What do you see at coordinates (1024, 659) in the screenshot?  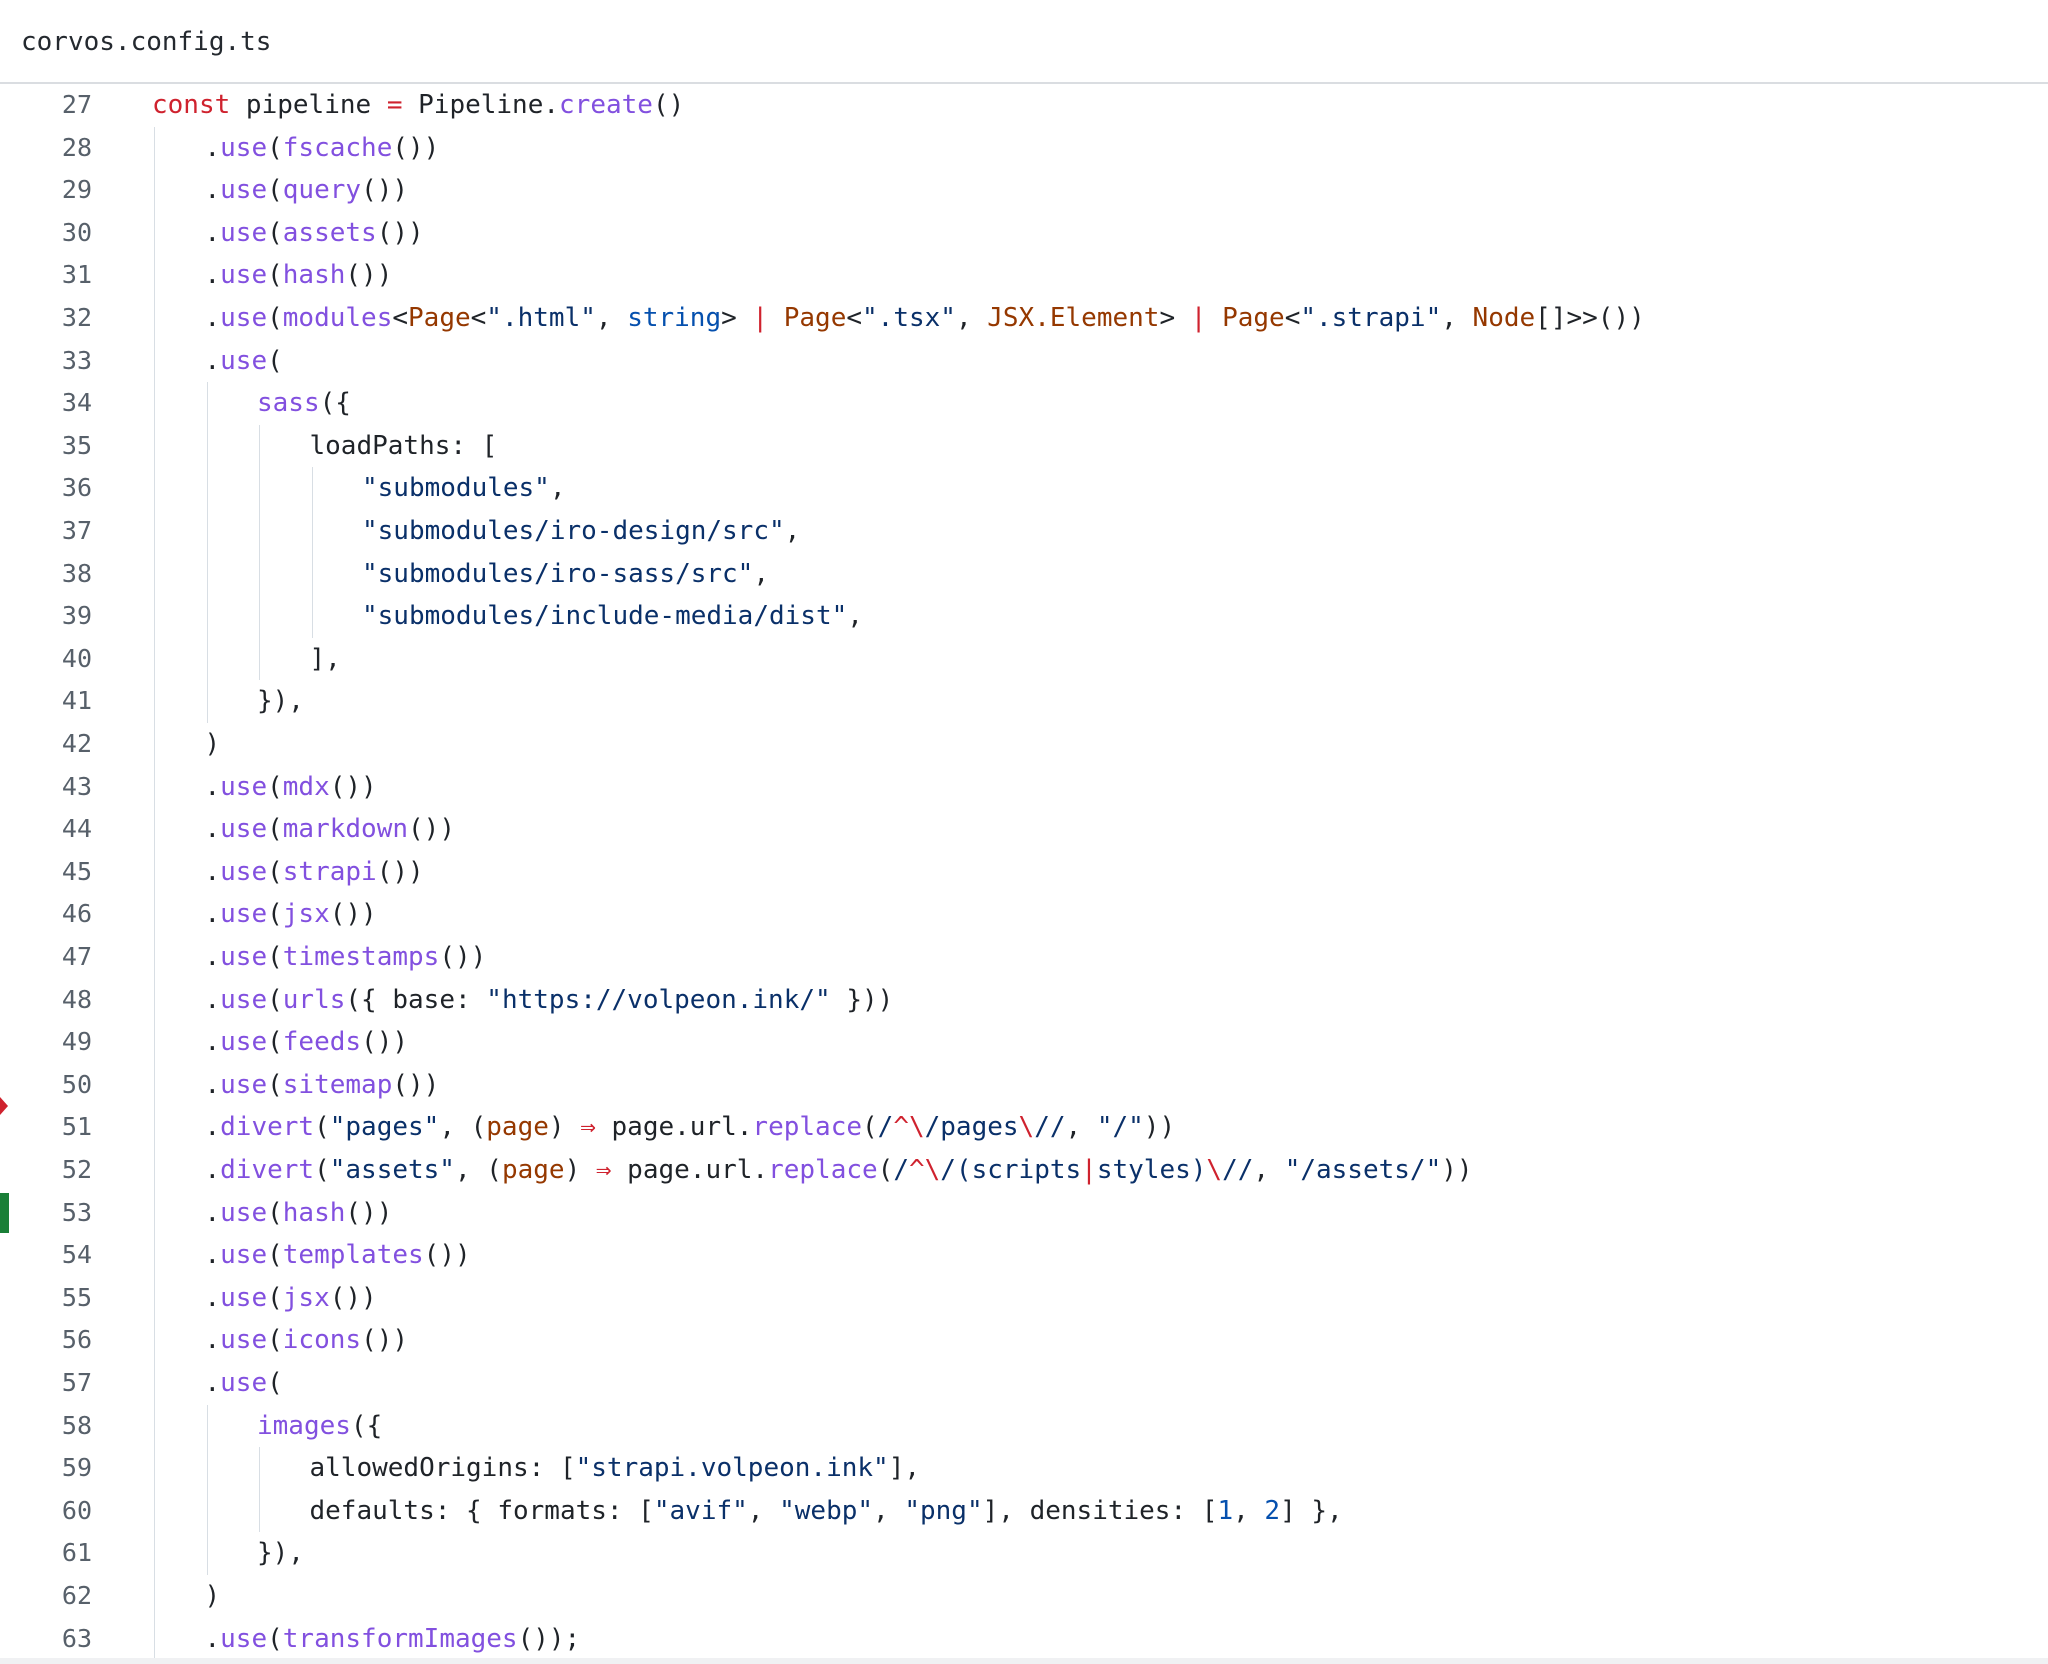 I see `code-line: 40],` at bounding box center [1024, 659].